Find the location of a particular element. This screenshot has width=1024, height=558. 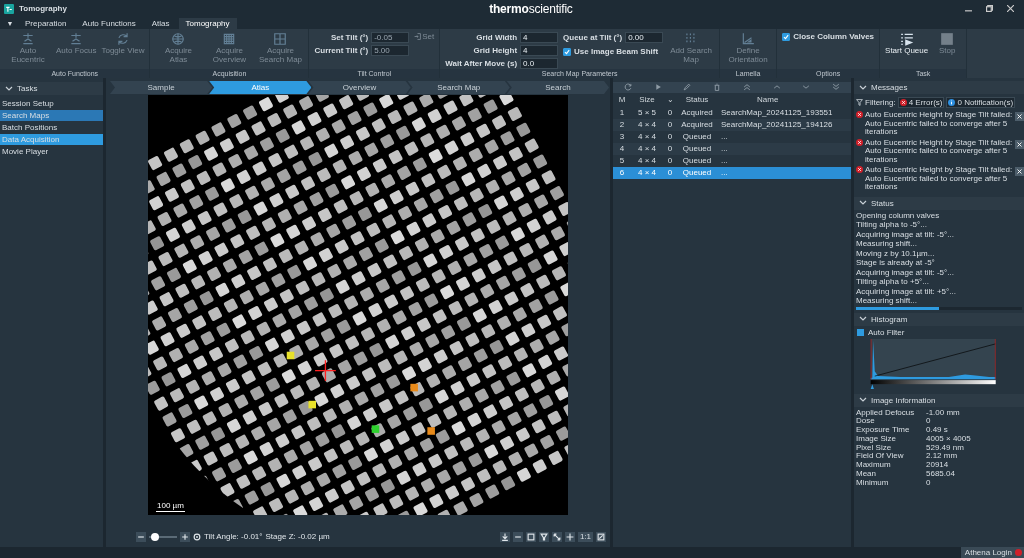

checkbox-label: Use Image Beam Shift is located at coordinates (616, 51).